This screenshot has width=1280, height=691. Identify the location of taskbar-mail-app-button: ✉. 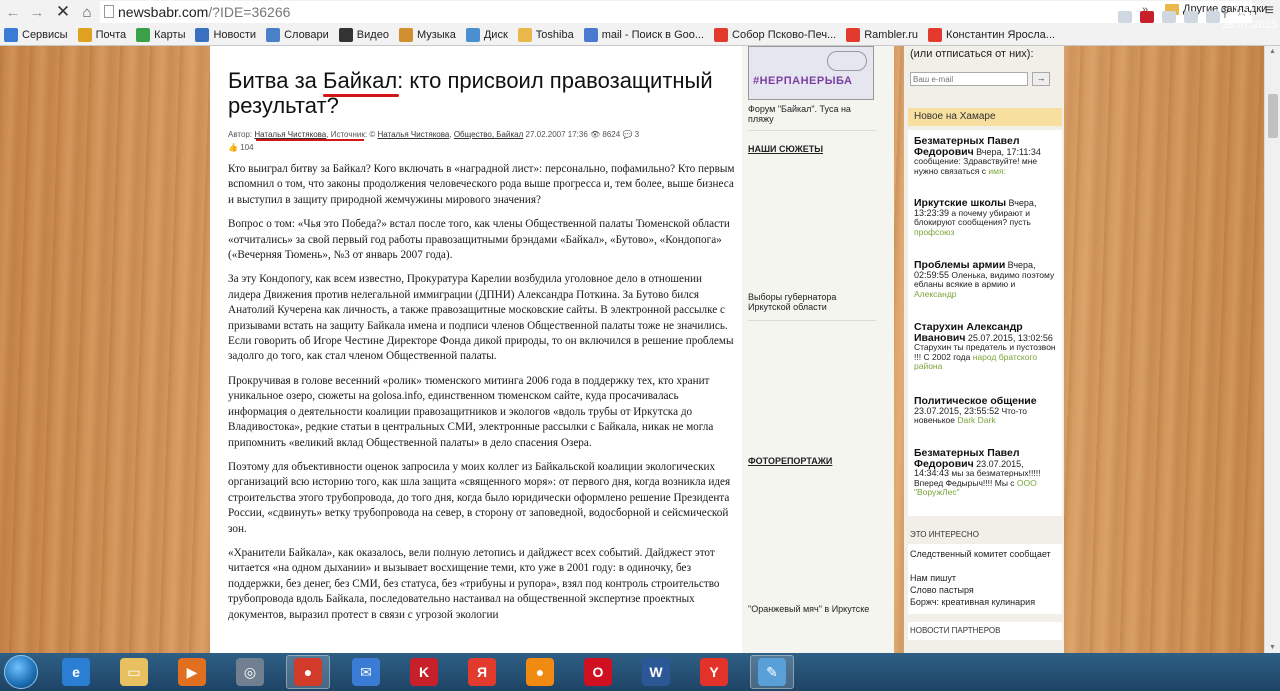
(366, 672).